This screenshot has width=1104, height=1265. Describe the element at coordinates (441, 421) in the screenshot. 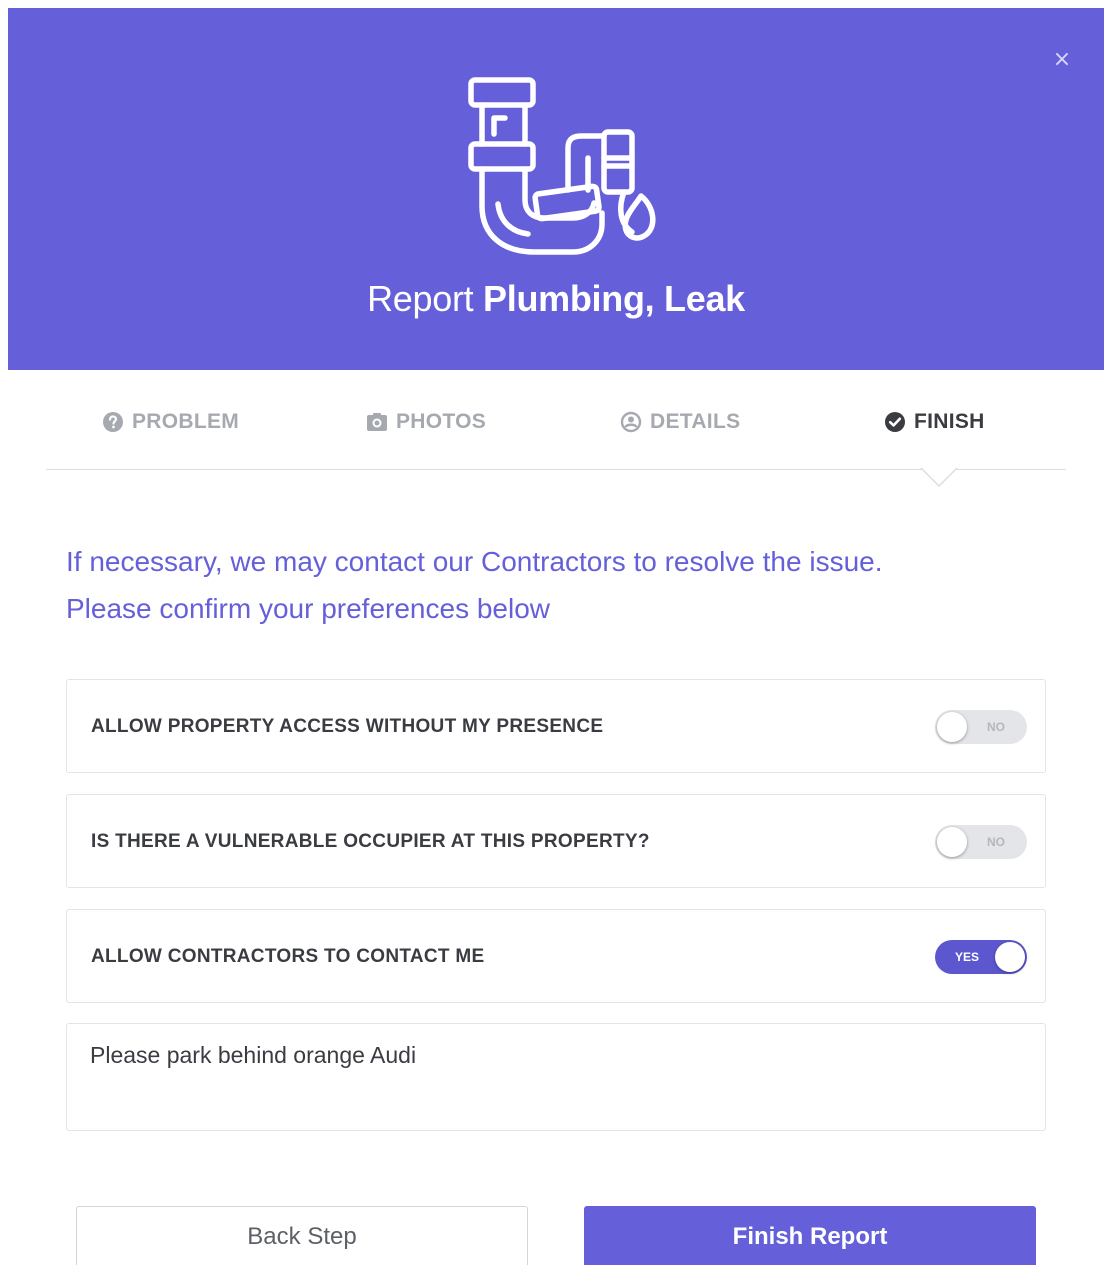

I see `tab-label: PHOTOS` at that location.